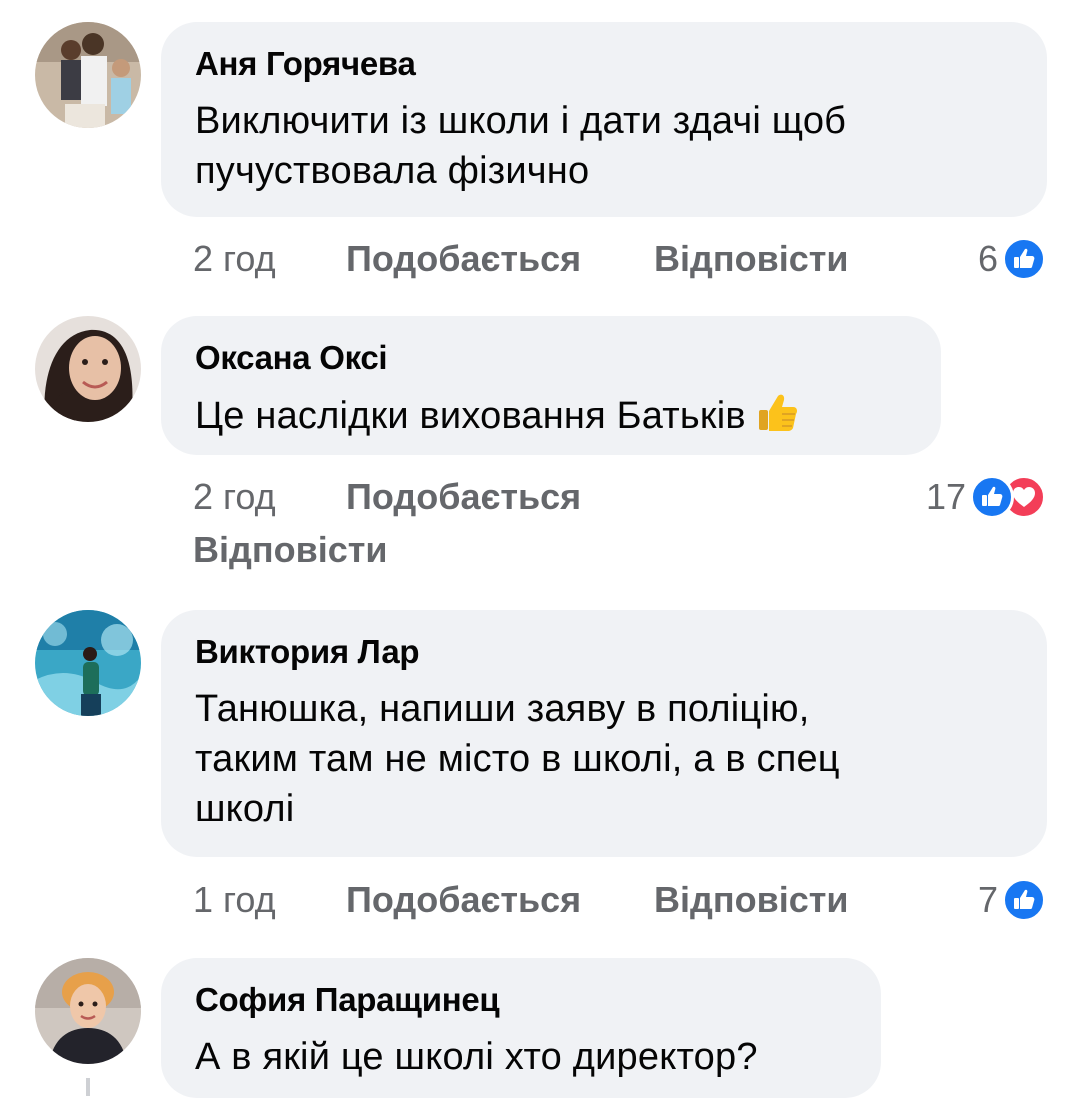  What do you see at coordinates (88, 1087) in the screenshot?
I see `reply-thread-line` at bounding box center [88, 1087].